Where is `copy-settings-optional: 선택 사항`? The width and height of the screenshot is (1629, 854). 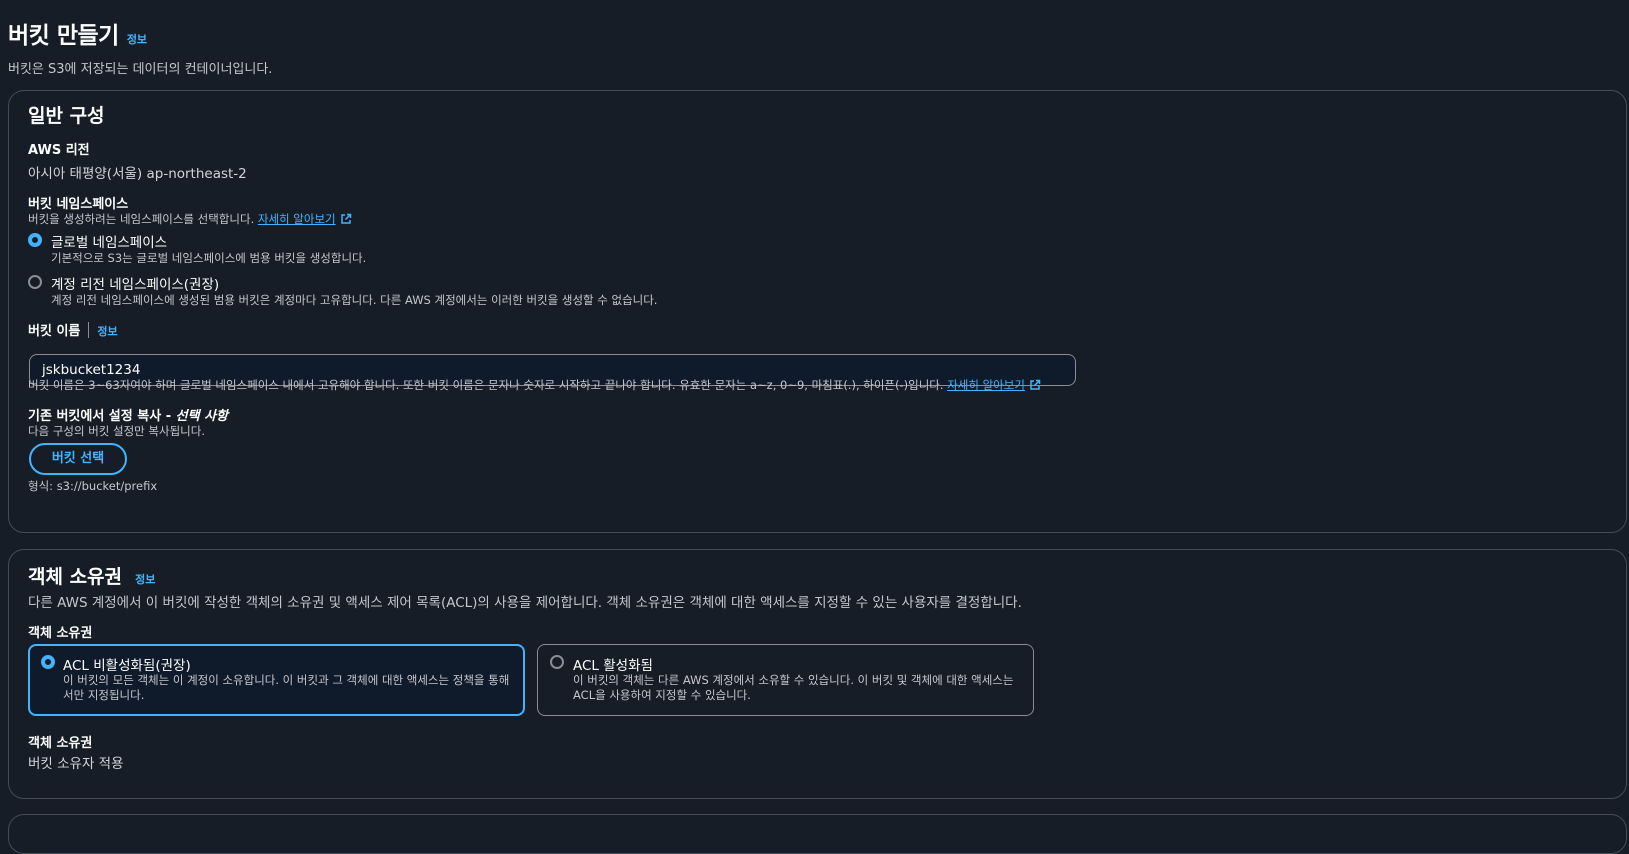
copy-settings-optional: 선택 사항 is located at coordinates (201, 416).